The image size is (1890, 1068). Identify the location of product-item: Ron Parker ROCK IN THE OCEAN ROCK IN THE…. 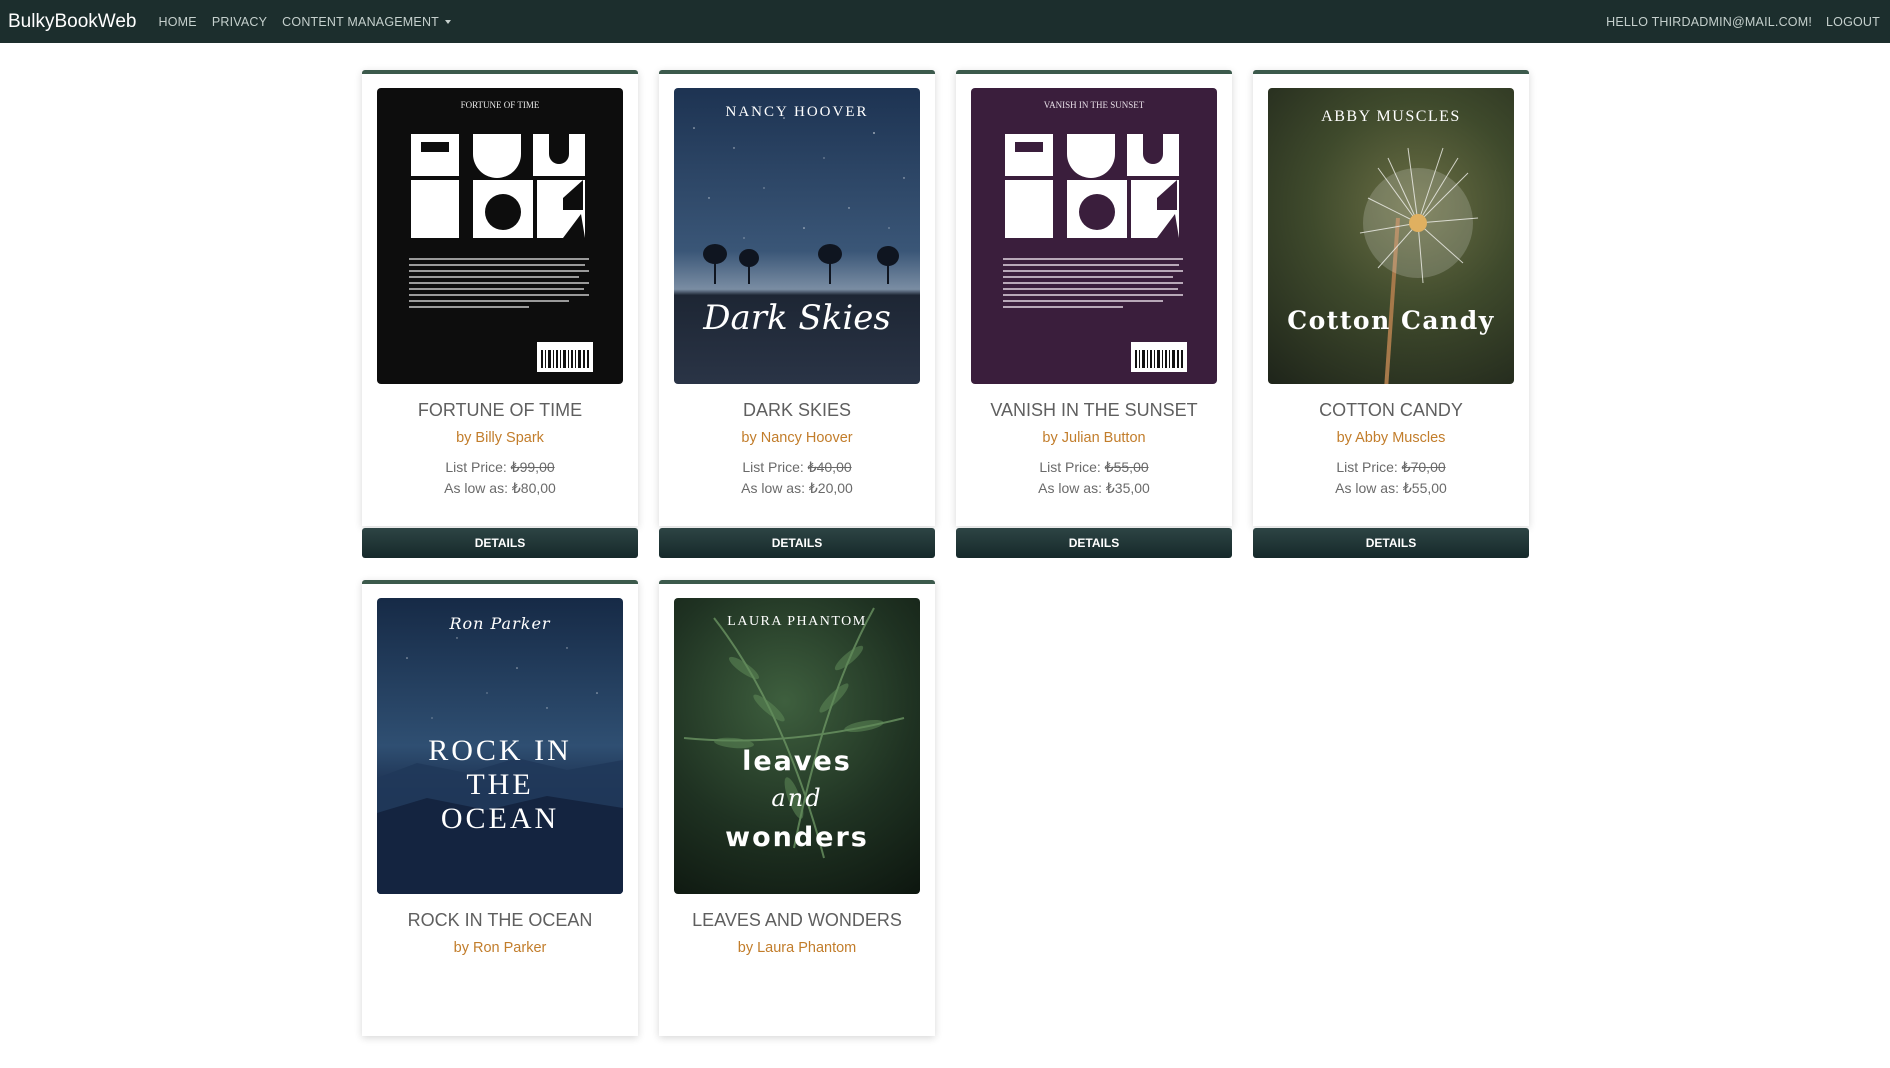
(500, 824).